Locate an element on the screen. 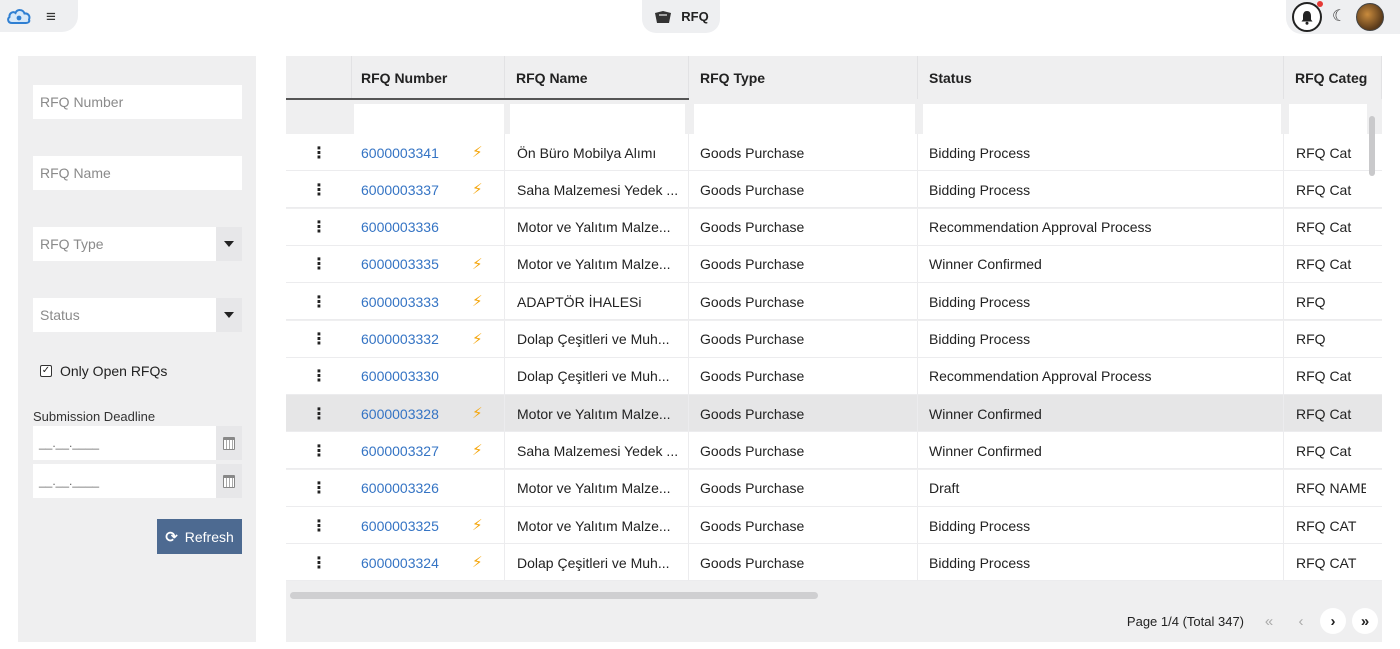 The image size is (1400, 649). rfq-number-column-filter is located at coordinates (429, 121).